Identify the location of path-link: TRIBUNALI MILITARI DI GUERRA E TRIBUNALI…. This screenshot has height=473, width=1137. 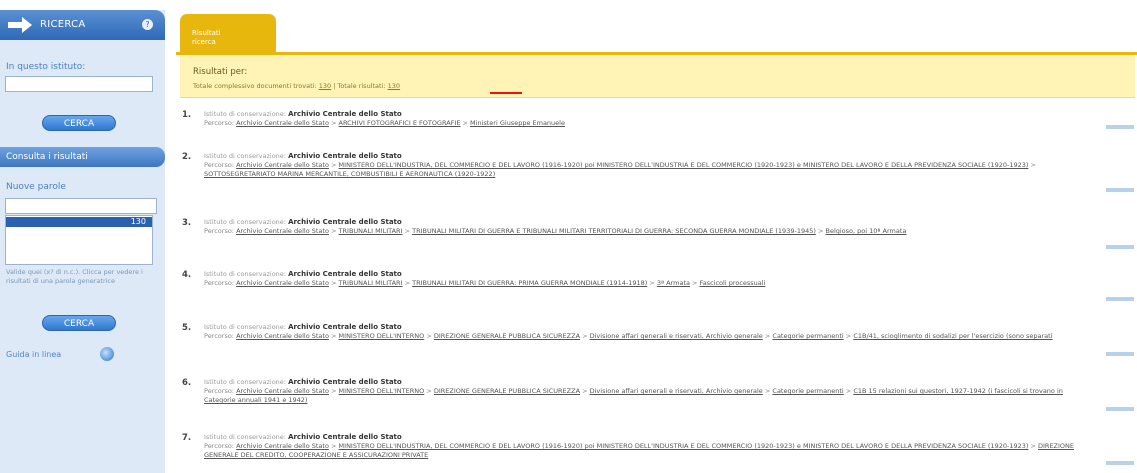
(614, 231).